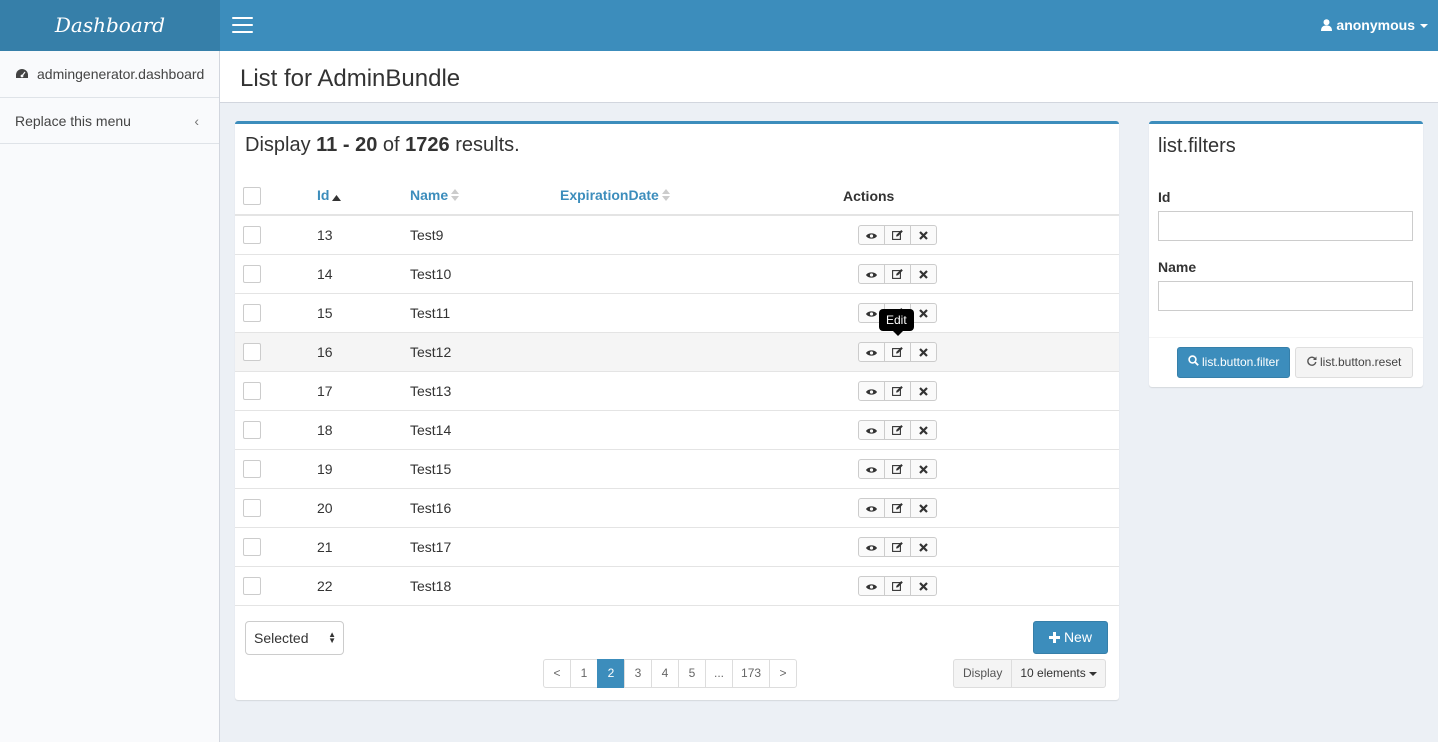 Image resolution: width=1438 pixels, height=742 pixels. Describe the element at coordinates (1059, 673) in the screenshot. I see `page-size-dropdown: 10 elements` at that location.